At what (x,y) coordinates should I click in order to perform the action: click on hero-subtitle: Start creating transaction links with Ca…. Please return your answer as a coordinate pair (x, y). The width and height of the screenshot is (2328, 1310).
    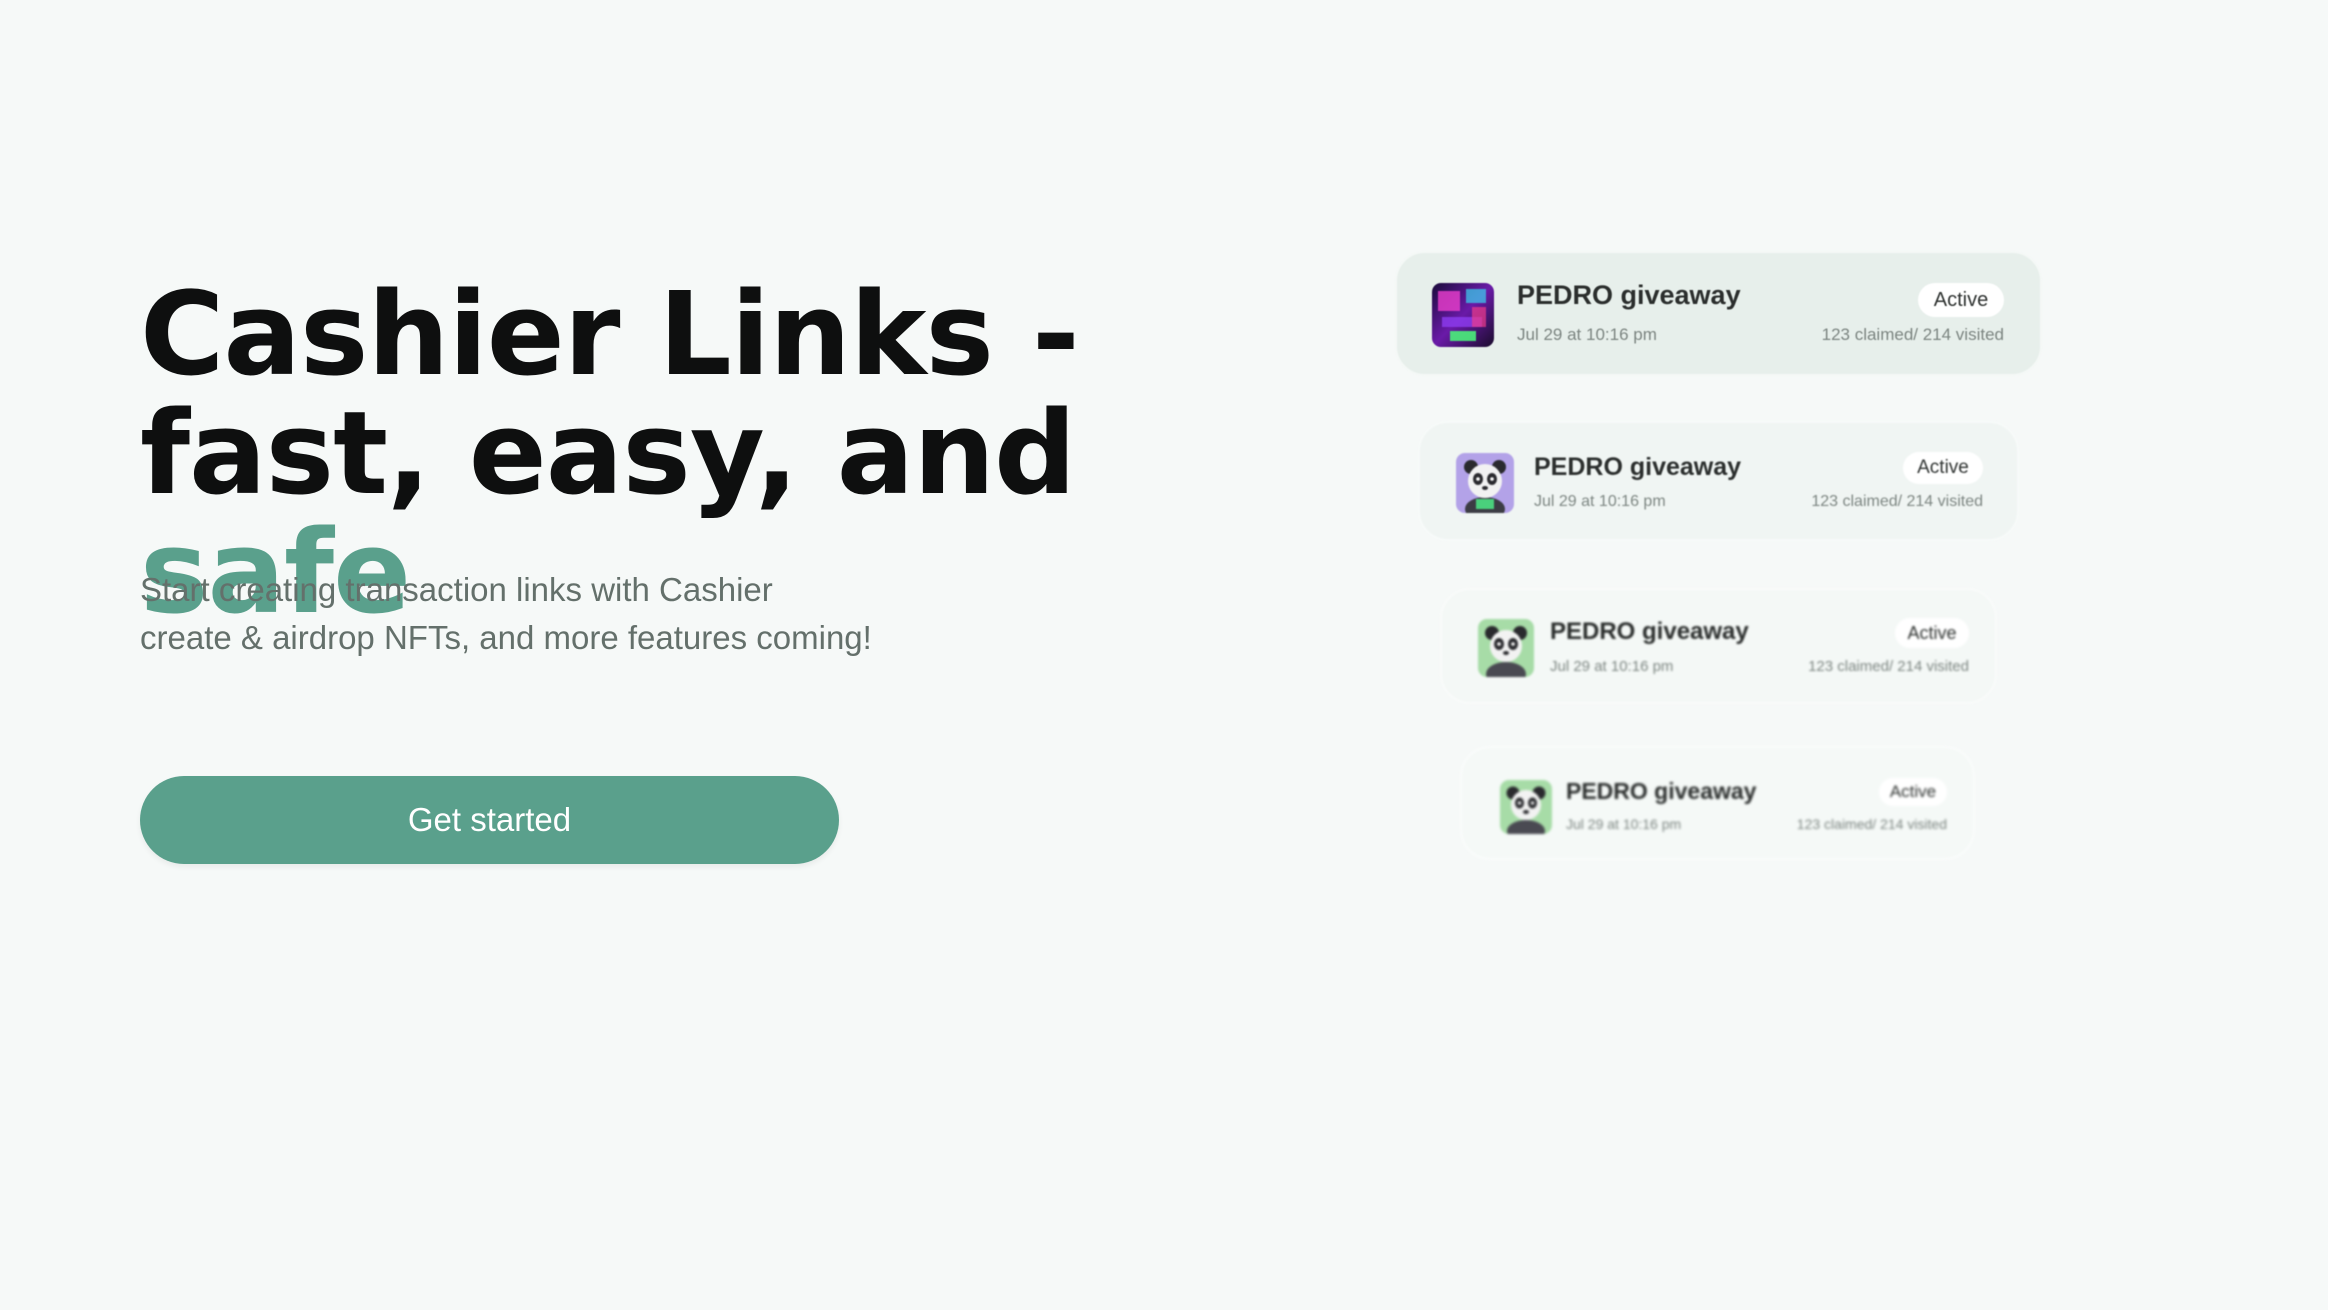
    Looking at the image, I should click on (590, 614).